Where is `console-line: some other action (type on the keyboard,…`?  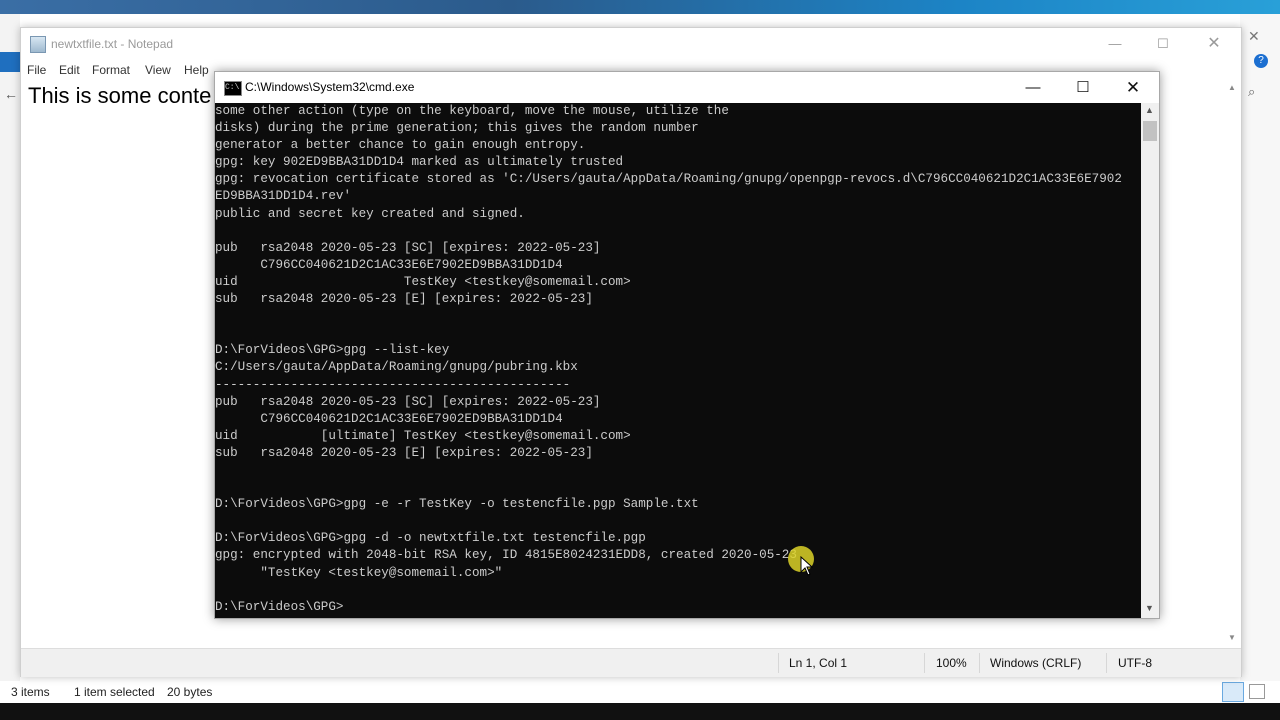
console-line: some other action (type on the keyboard,… is located at coordinates (472, 111).